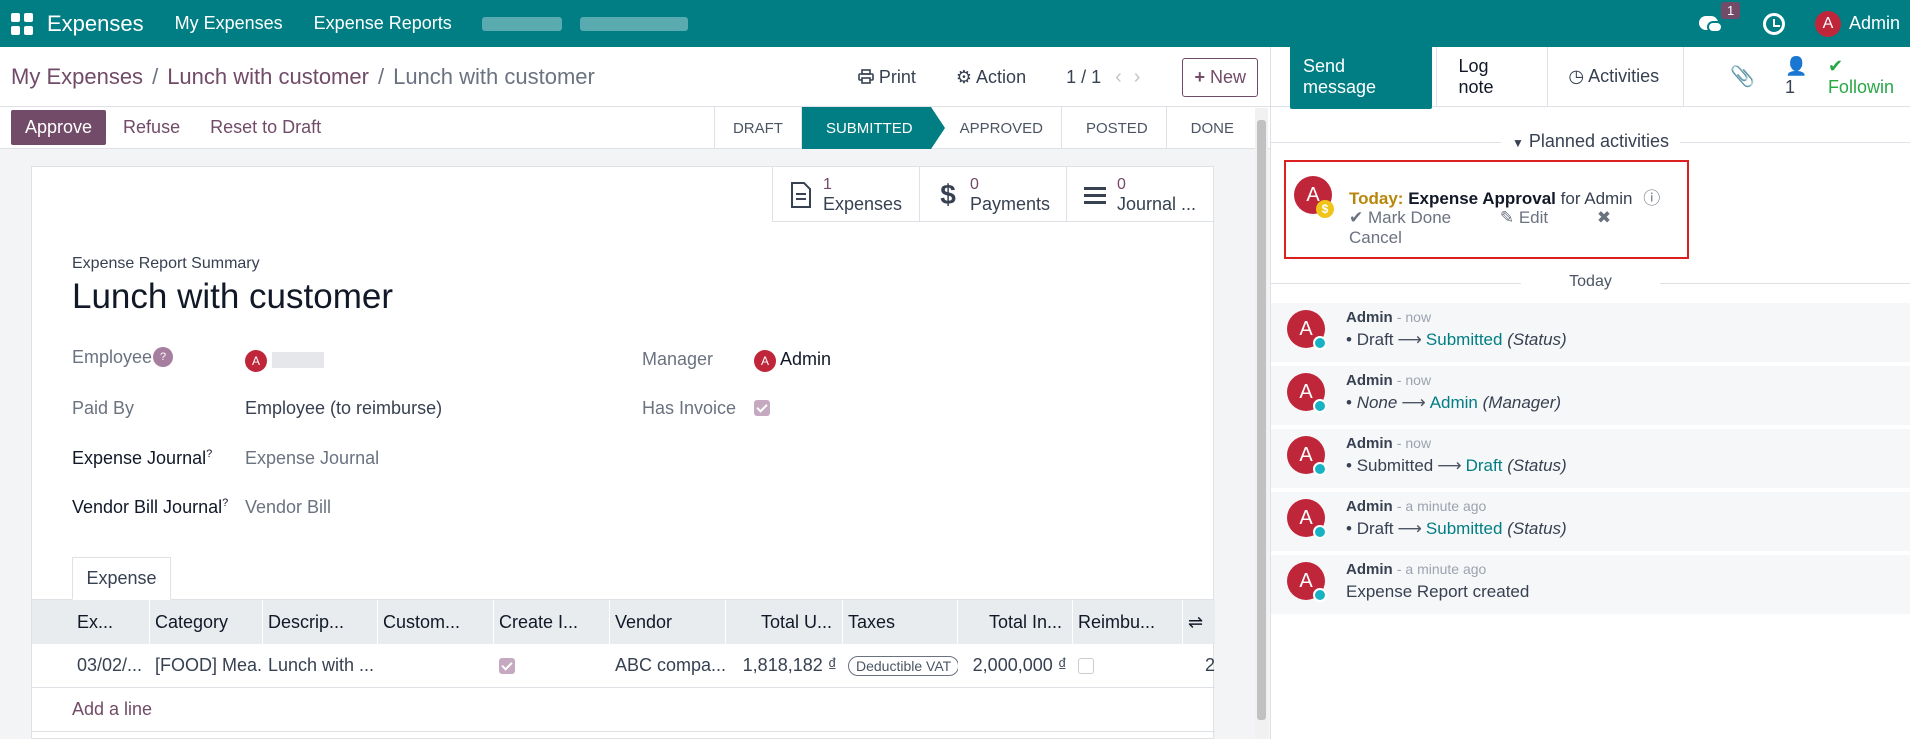 The image size is (1910, 739). Describe the element at coordinates (1576, 76) in the screenshot. I see `clock-icon: ◷` at that location.